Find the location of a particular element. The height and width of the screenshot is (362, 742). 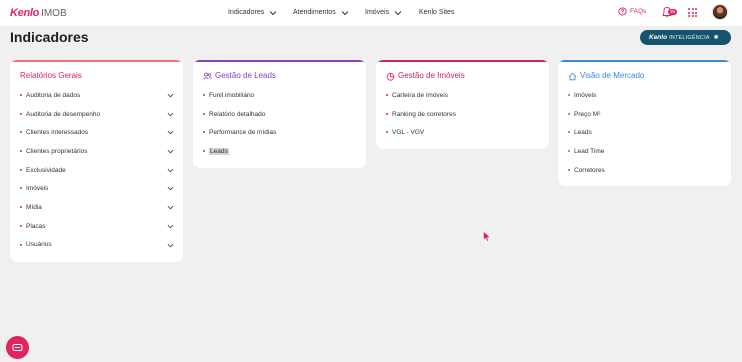

list-item-label: VGL - VGV is located at coordinates (408, 133).